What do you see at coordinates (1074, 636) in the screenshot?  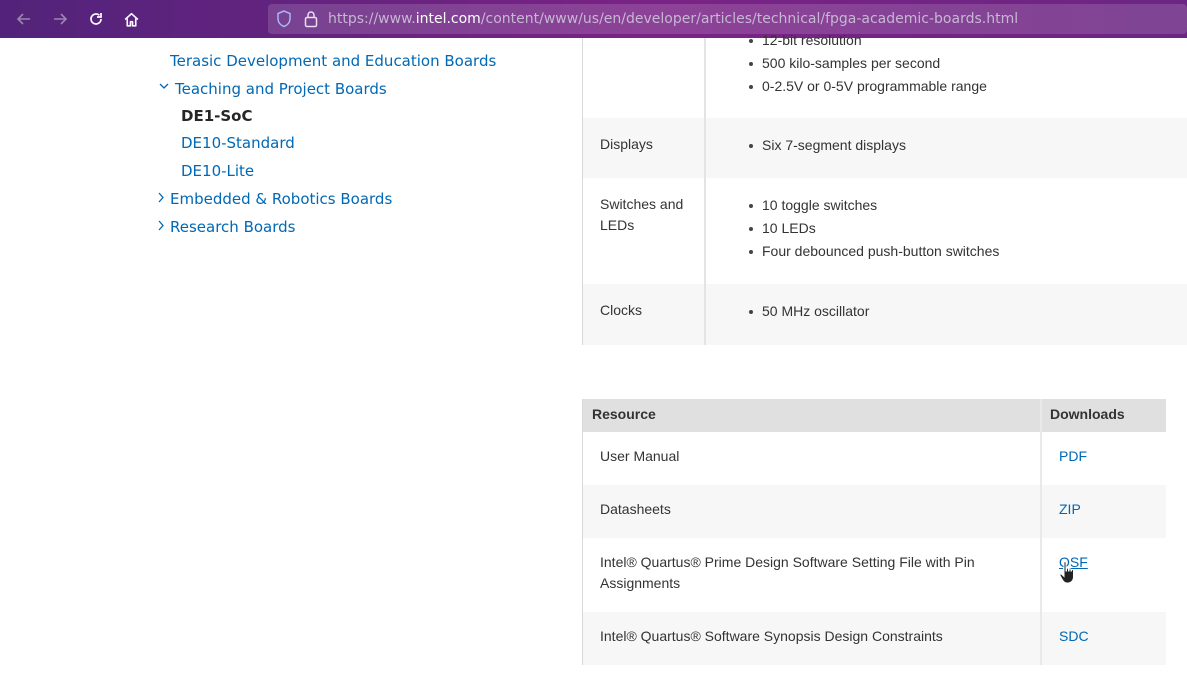 I see `download-link-sdc: SDC` at bounding box center [1074, 636].